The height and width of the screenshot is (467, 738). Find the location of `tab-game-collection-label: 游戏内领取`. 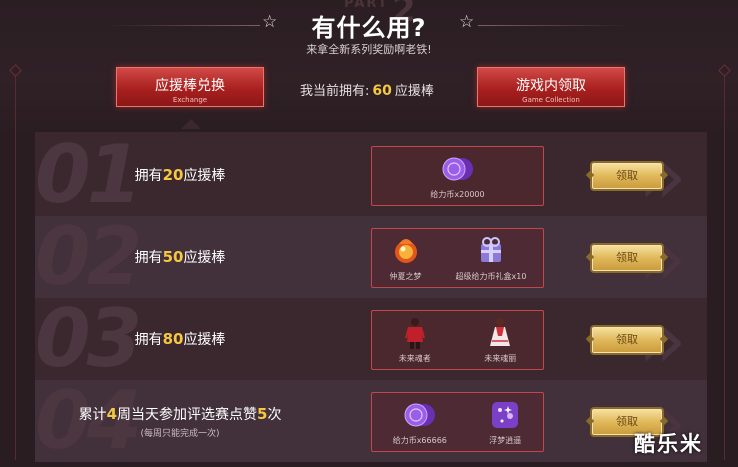

tab-game-collection-label: 游戏内领取 is located at coordinates (551, 86).